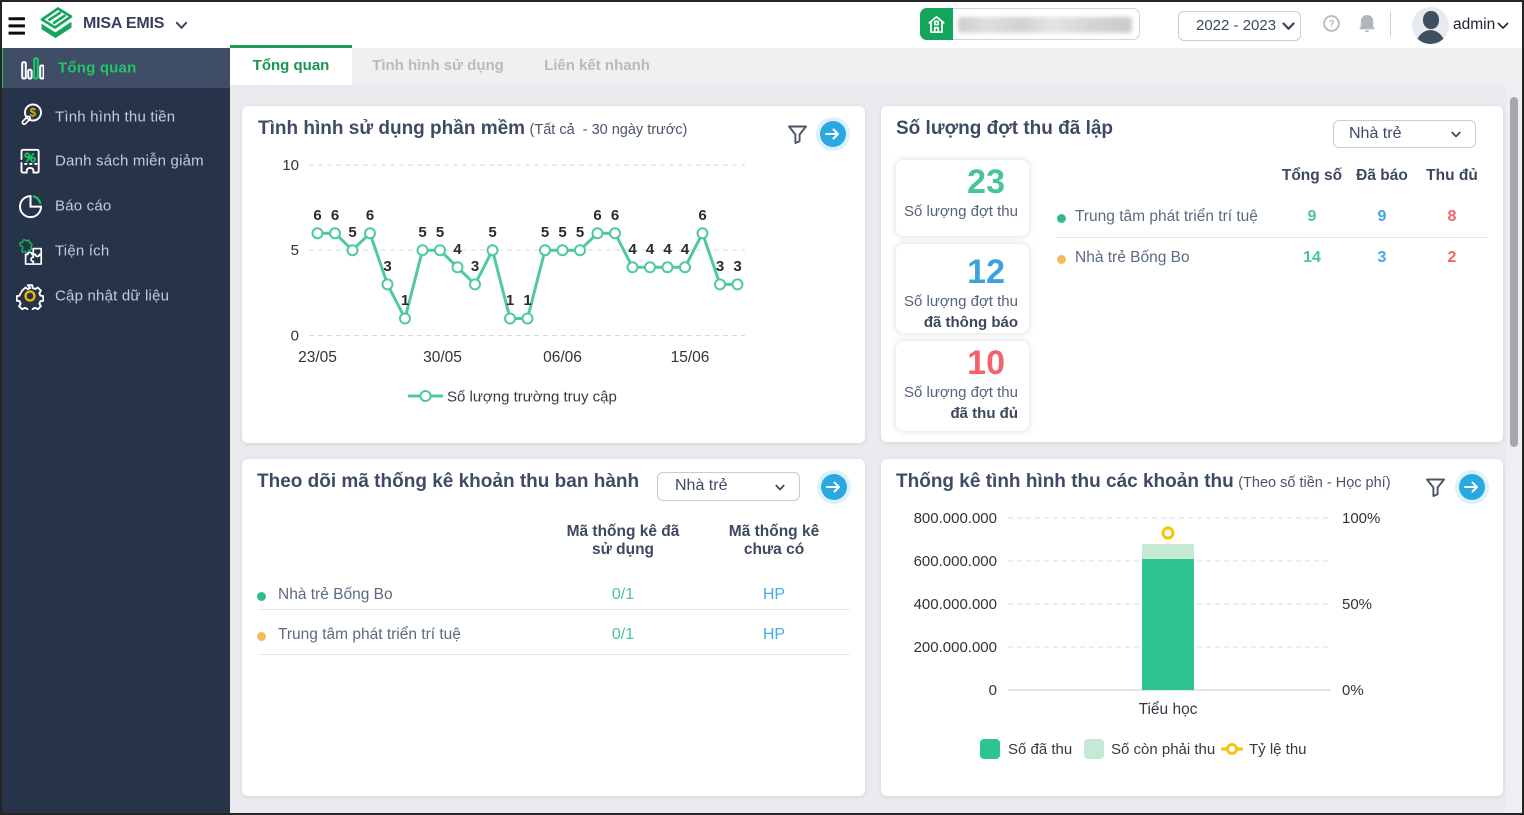  What do you see at coordinates (290, 165) in the screenshot?
I see `svg-text: 10` at bounding box center [290, 165].